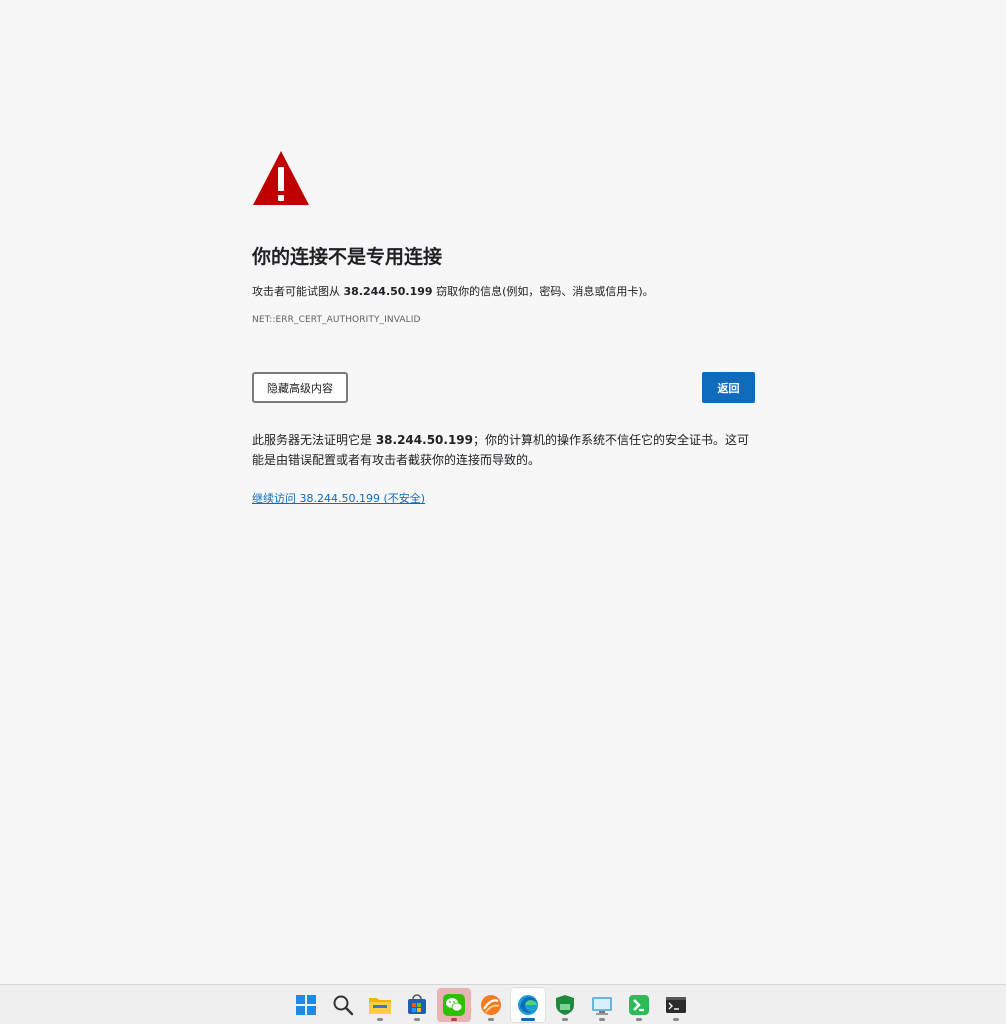  I want to click on taskbar, so click(503, 1004).